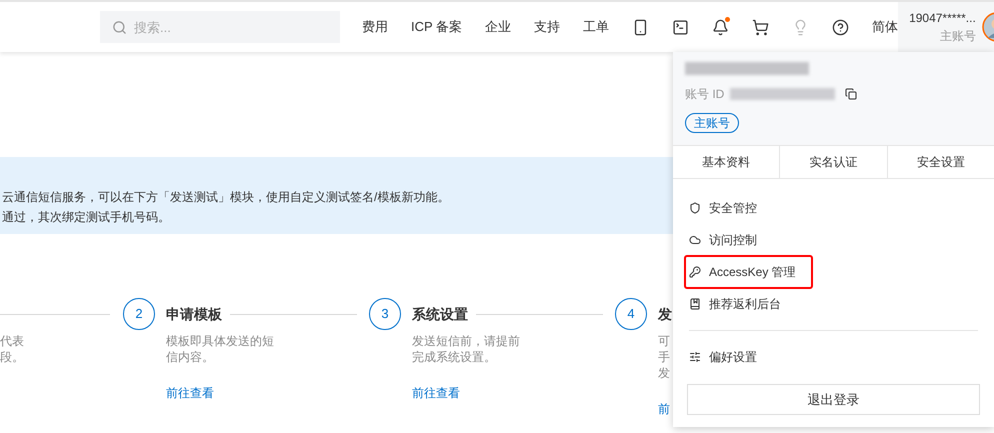 This screenshot has width=994, height=433. I want to click on step-number: 3, so click(385, 314).